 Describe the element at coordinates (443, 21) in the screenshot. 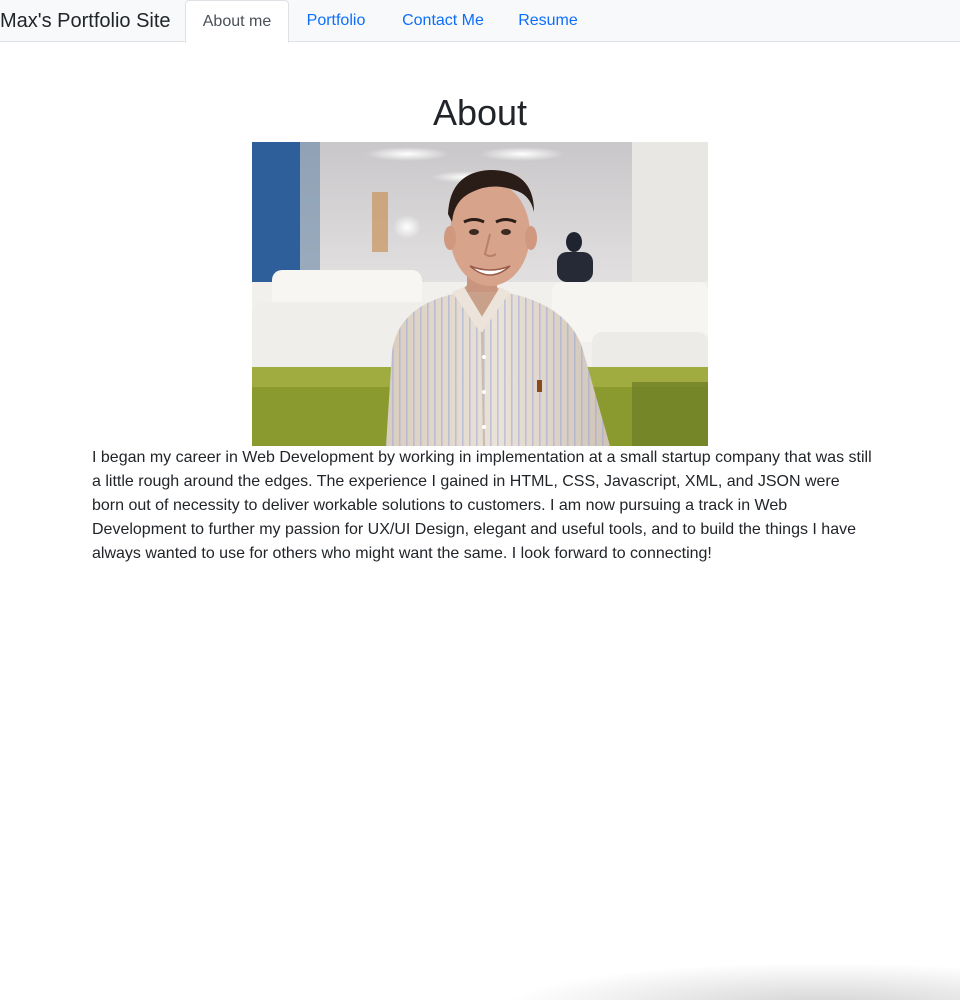

I see `tab-contact-me: Contact Me` at that location.